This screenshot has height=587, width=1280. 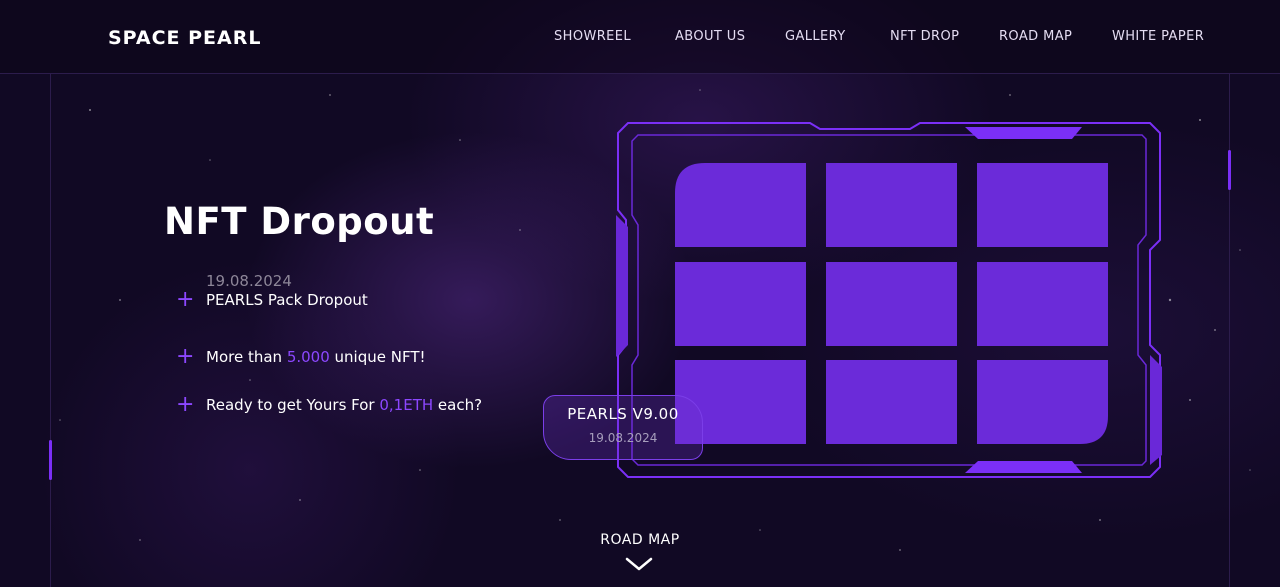 What do you see at coordinates (344, 405) in the screenshot?
I see `price-text: Ready to get Yours For 0,1ETH each?` at bounding box center [344, 405].